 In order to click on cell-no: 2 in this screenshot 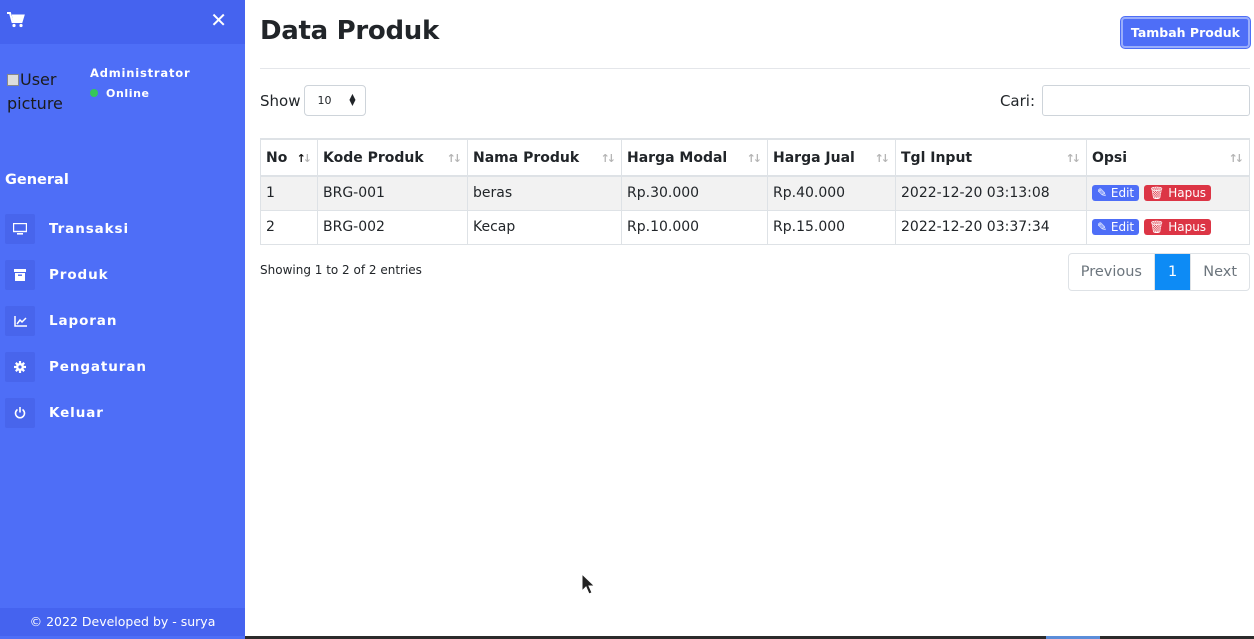, I will do `click(289, 227)`.